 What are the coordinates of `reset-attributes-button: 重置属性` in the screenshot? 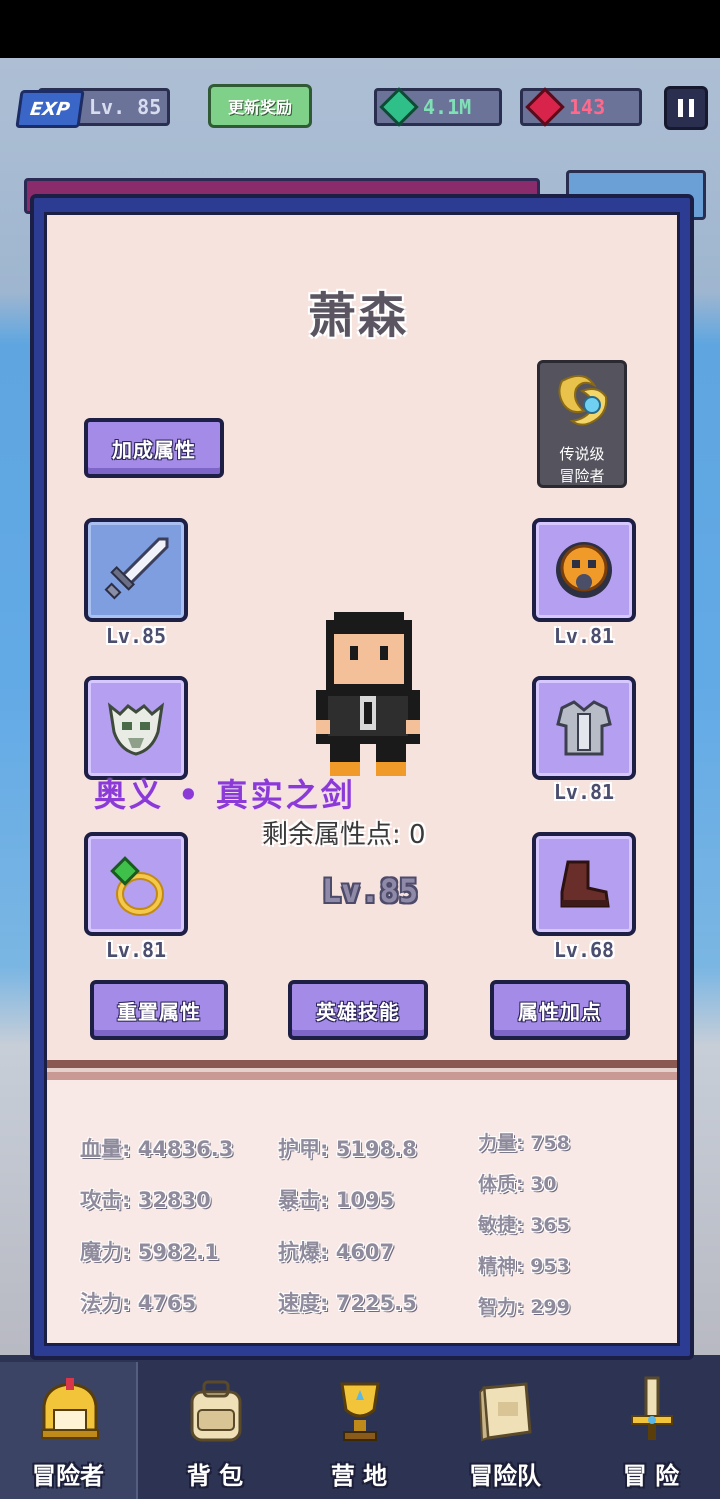 It's located at (159, 1010).